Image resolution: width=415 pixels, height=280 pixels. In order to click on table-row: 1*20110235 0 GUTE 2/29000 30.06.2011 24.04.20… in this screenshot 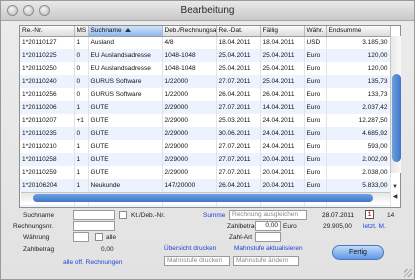, I will do `click(205, 133)`.